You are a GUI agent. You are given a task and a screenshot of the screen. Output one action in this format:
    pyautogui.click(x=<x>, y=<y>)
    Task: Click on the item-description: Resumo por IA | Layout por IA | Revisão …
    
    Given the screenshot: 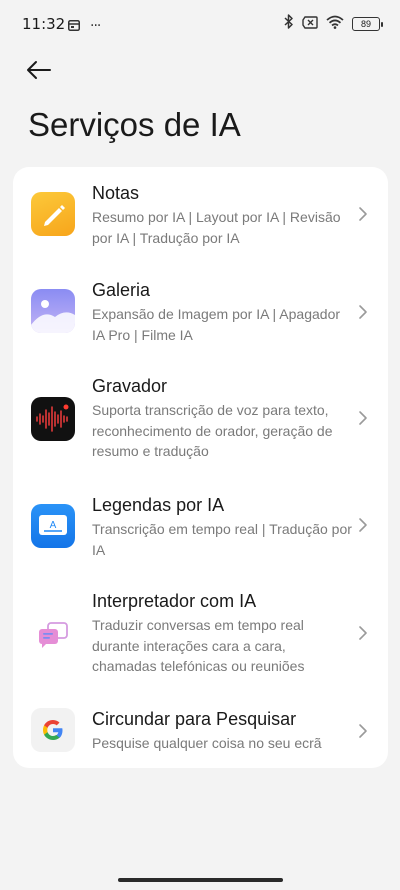 What is the action you would take?
    pyautogui.click(x=216, y=227)
    